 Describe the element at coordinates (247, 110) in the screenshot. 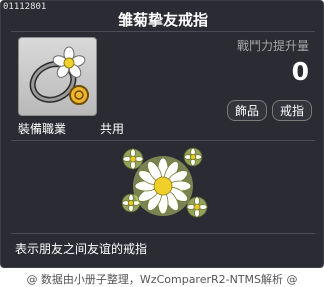

I see `tag-accessory: 飾品` at that location.